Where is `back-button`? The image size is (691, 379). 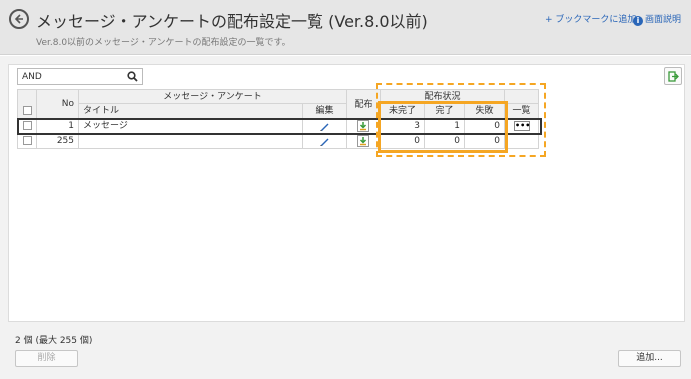
back-button is located at coordinates (19, 19).